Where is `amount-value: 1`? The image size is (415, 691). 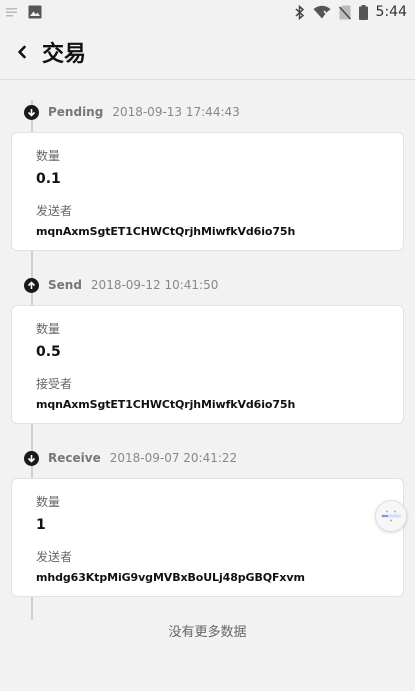
amount-value: 1 is located at coordinates (41, 525).